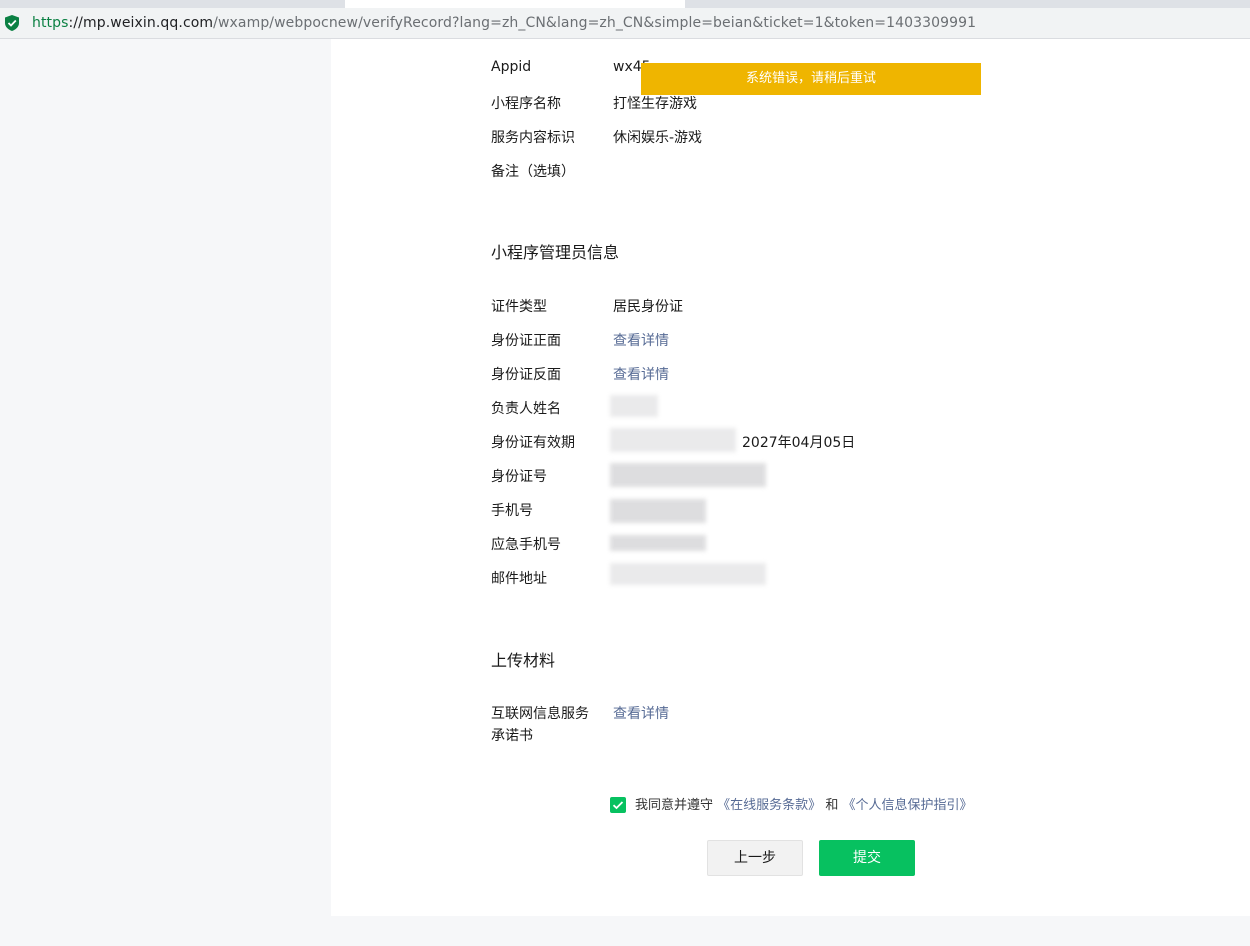 The width and height of the screenshot is (1250, 946). Describe the element at coordinates (811, 79) in the screenshot. I see `error-toast: 系统错误，请稍后重试` at that location.